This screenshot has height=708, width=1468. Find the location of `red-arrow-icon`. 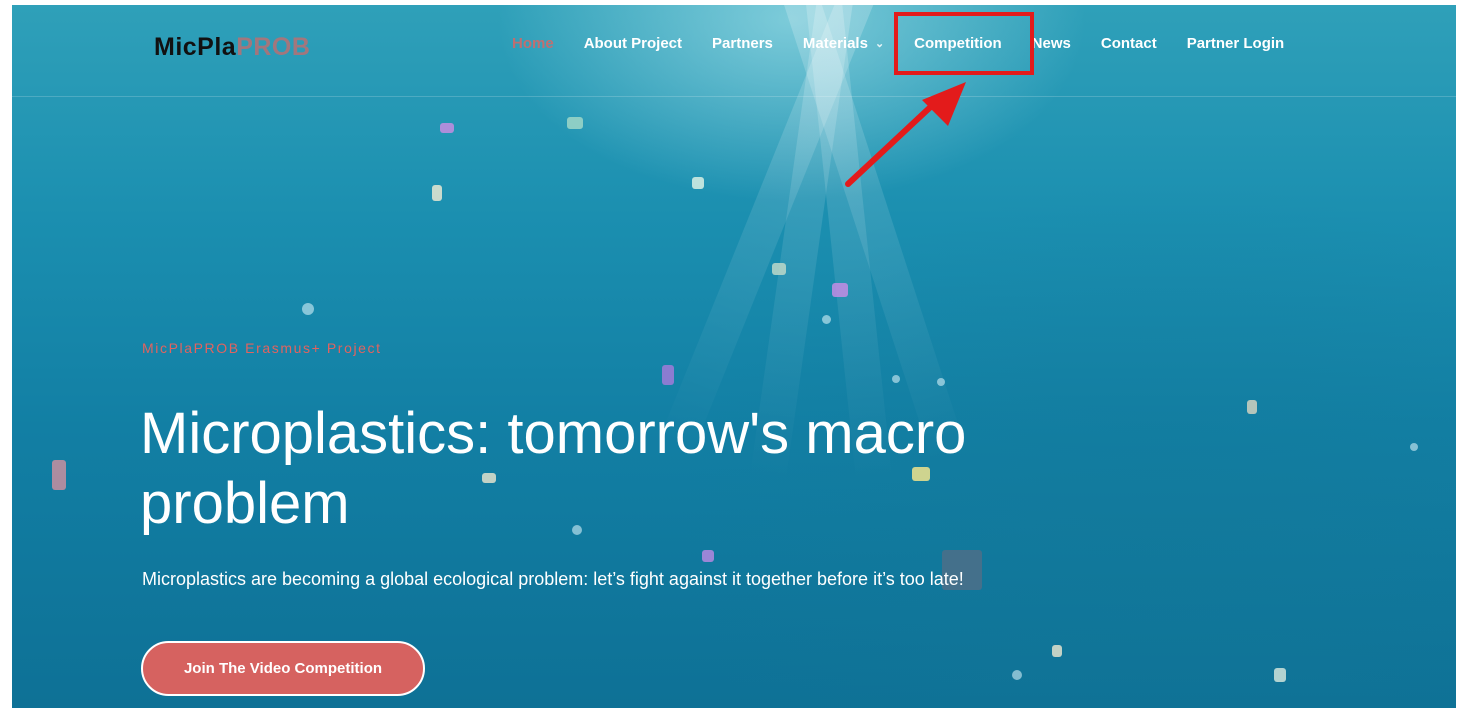

red-arrow-icon is located at coordinates (905, 134).